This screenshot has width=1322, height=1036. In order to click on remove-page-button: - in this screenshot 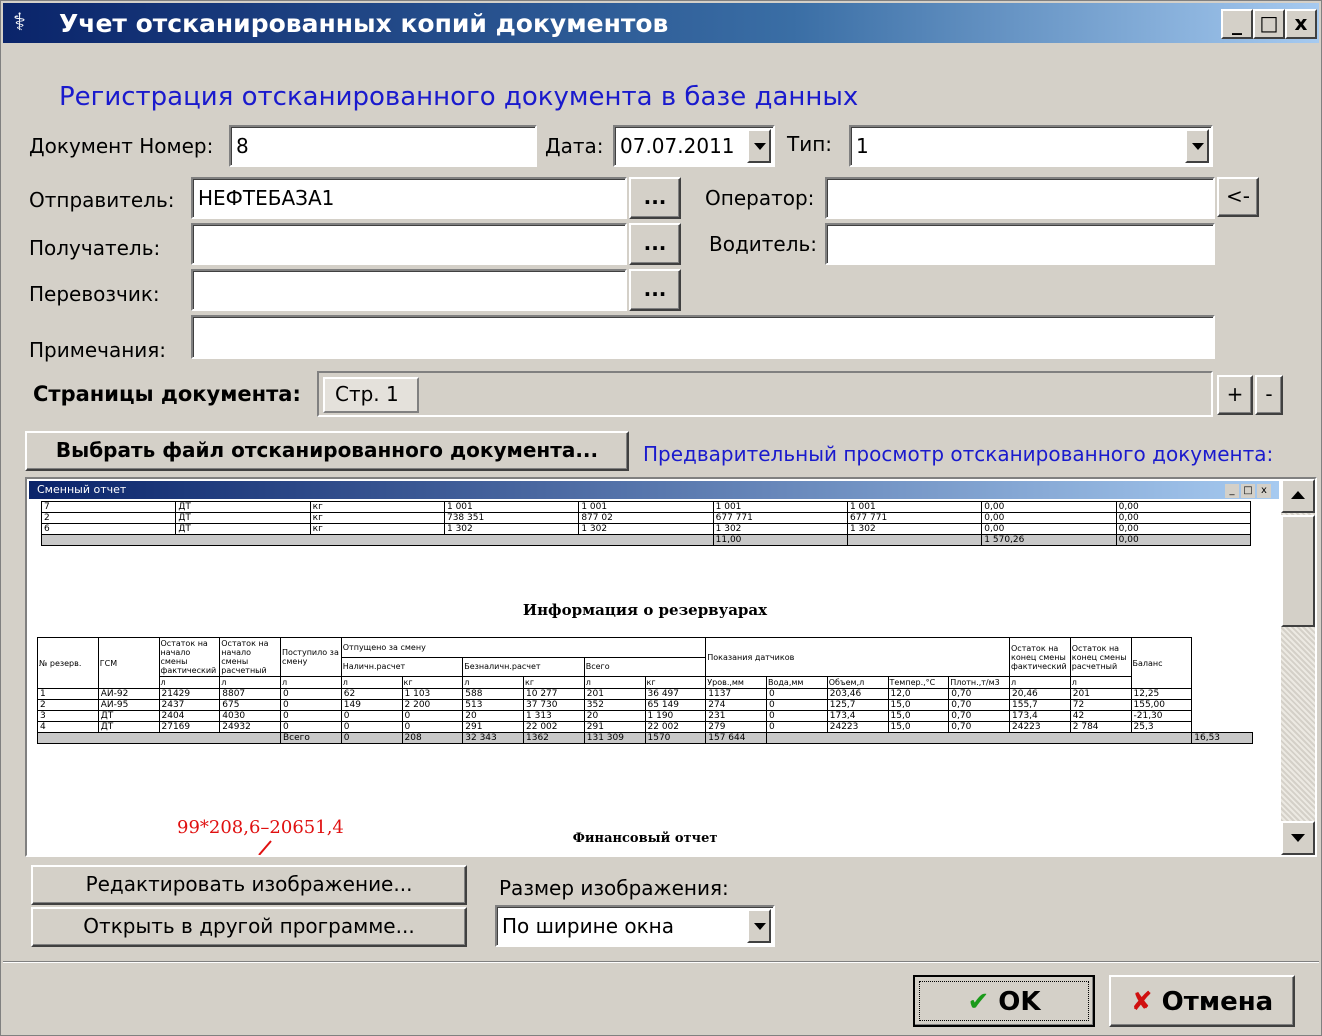, I will do `click(1269, 395)`.